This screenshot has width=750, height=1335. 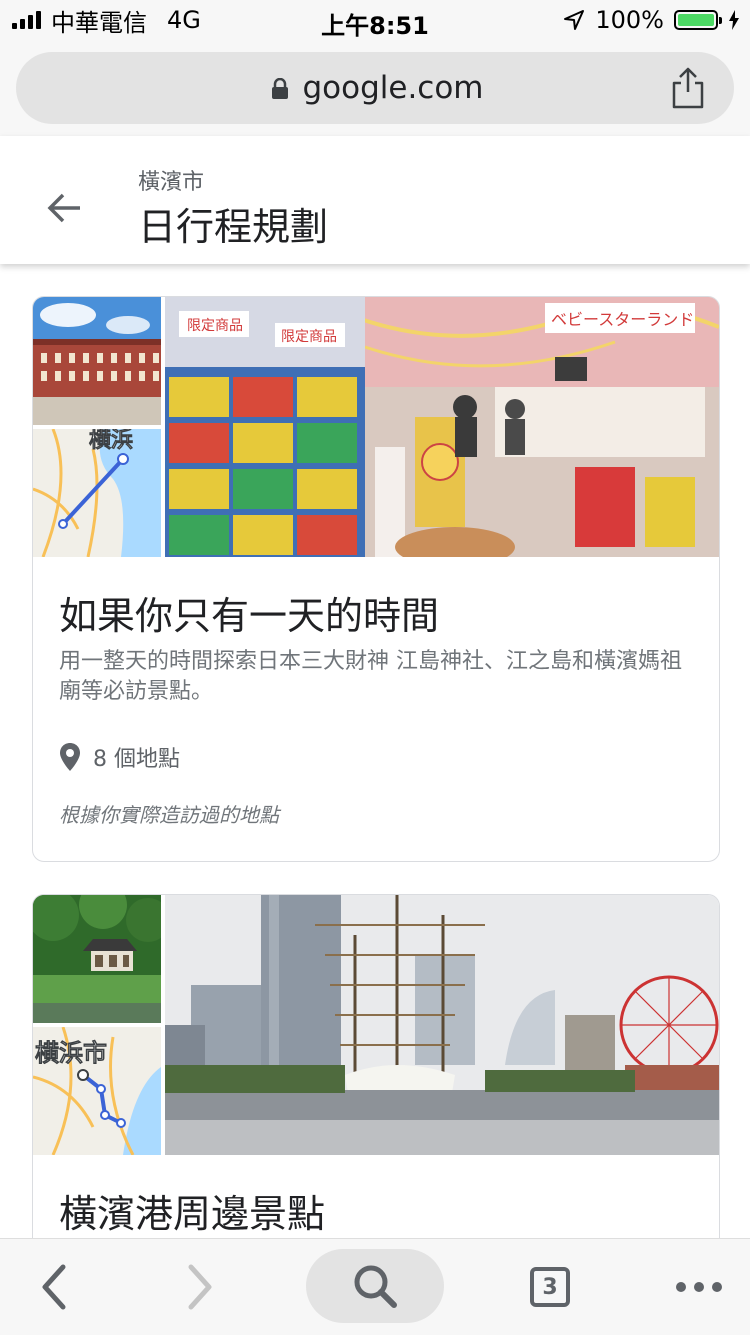 I want to click on search-button, so click(x=375, y=1286).